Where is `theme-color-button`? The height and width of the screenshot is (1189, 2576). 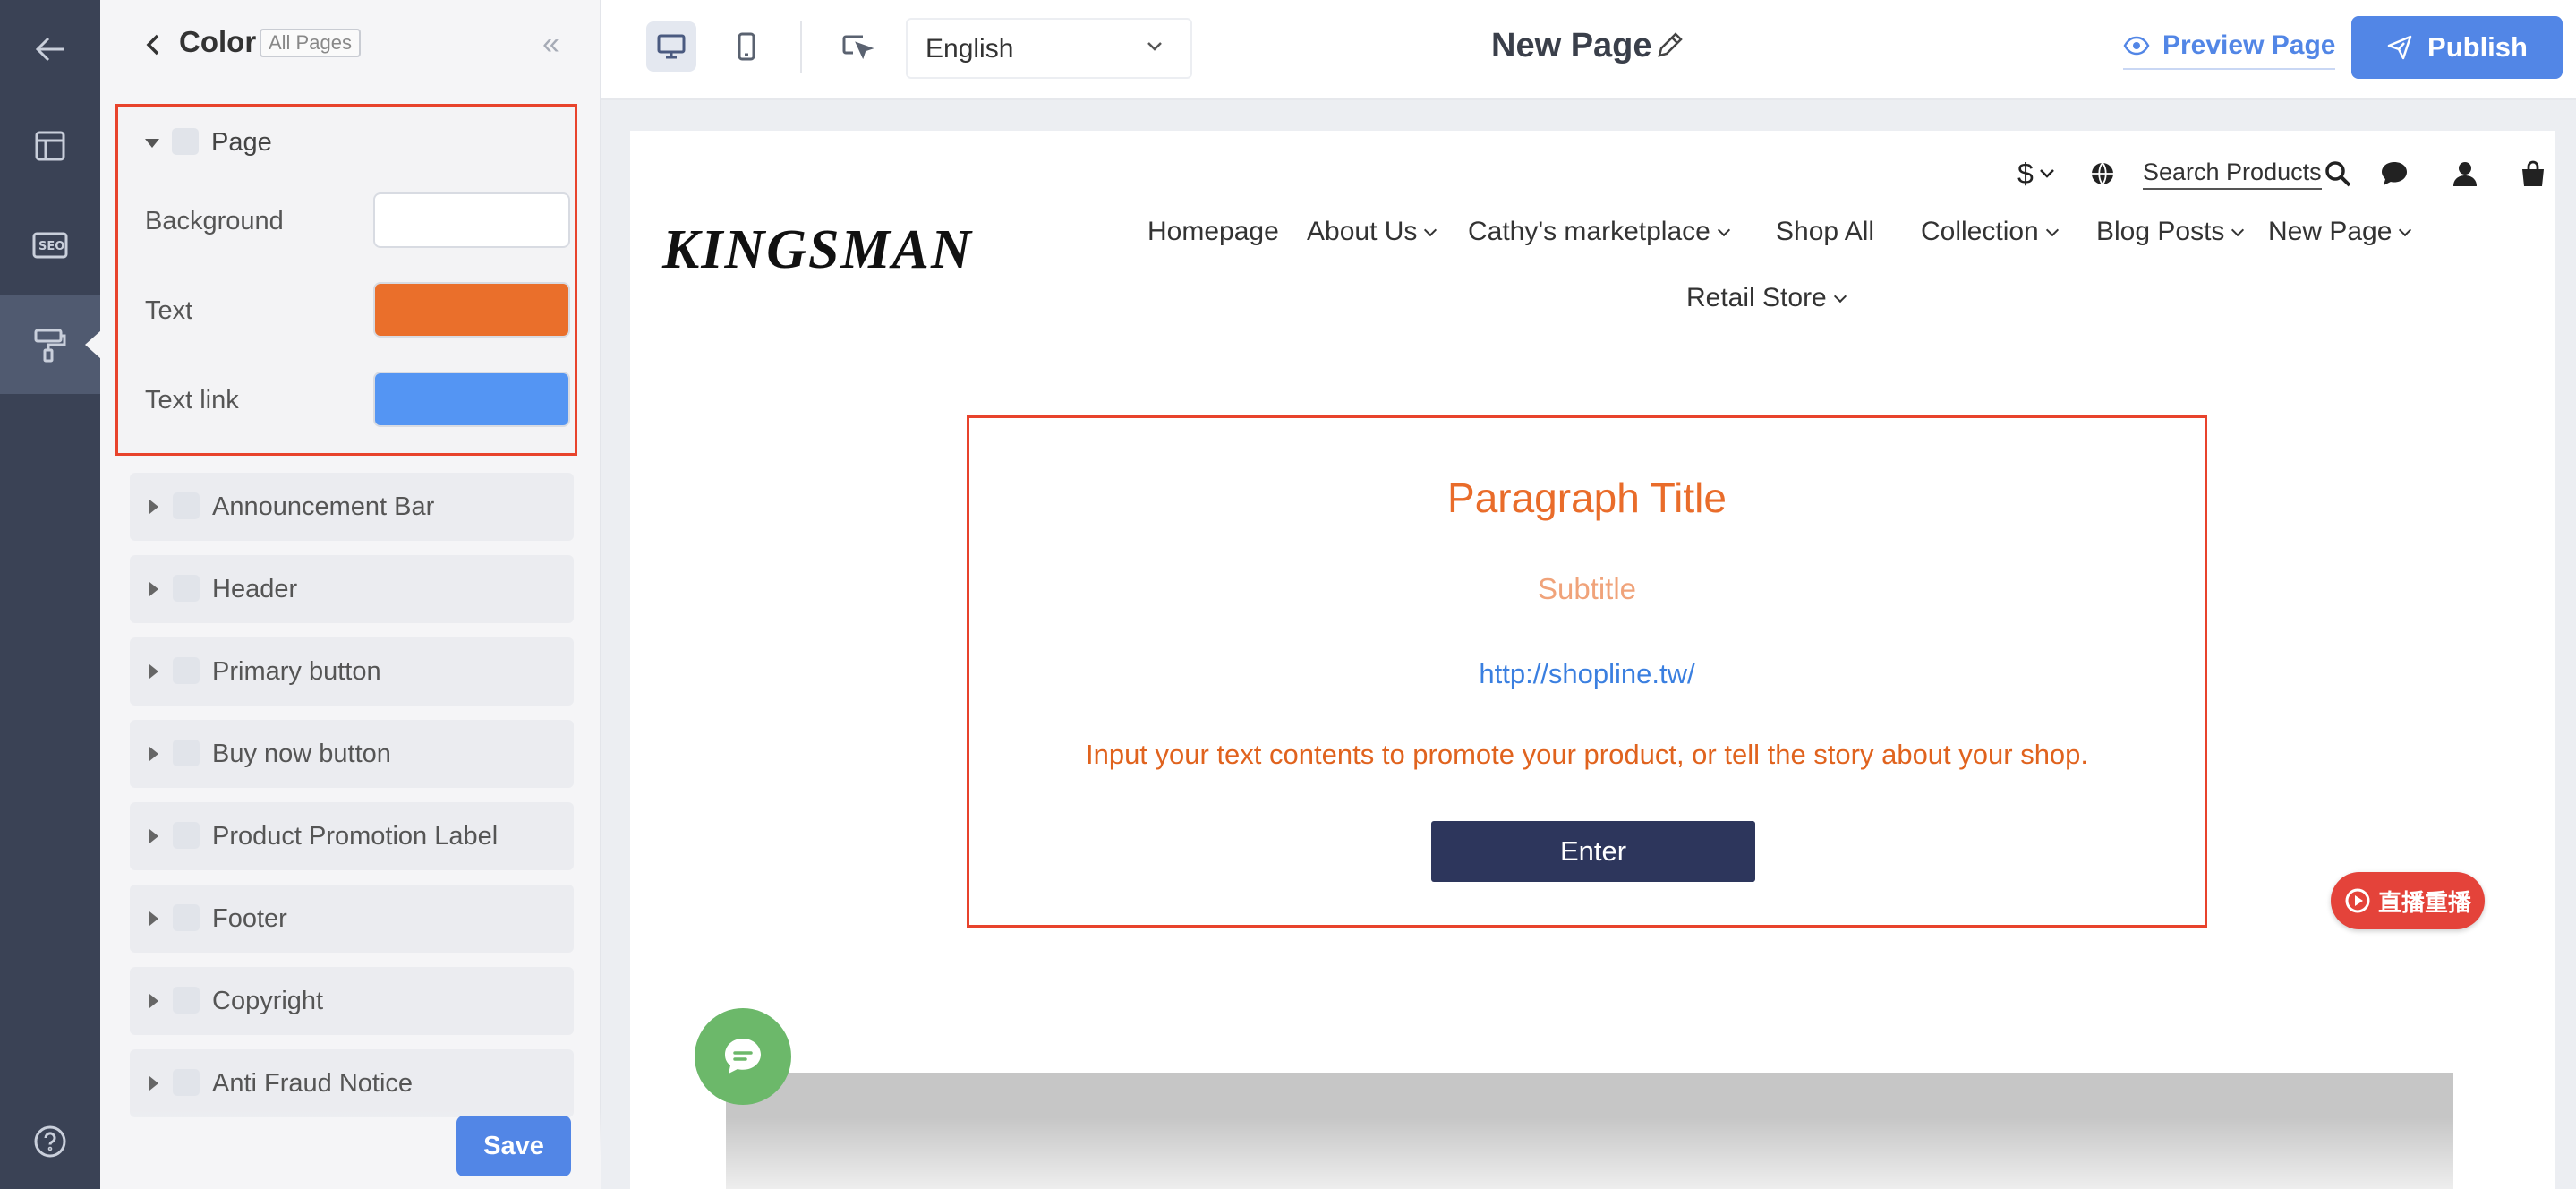
theme-color-button is located at coordinates (50, 344).